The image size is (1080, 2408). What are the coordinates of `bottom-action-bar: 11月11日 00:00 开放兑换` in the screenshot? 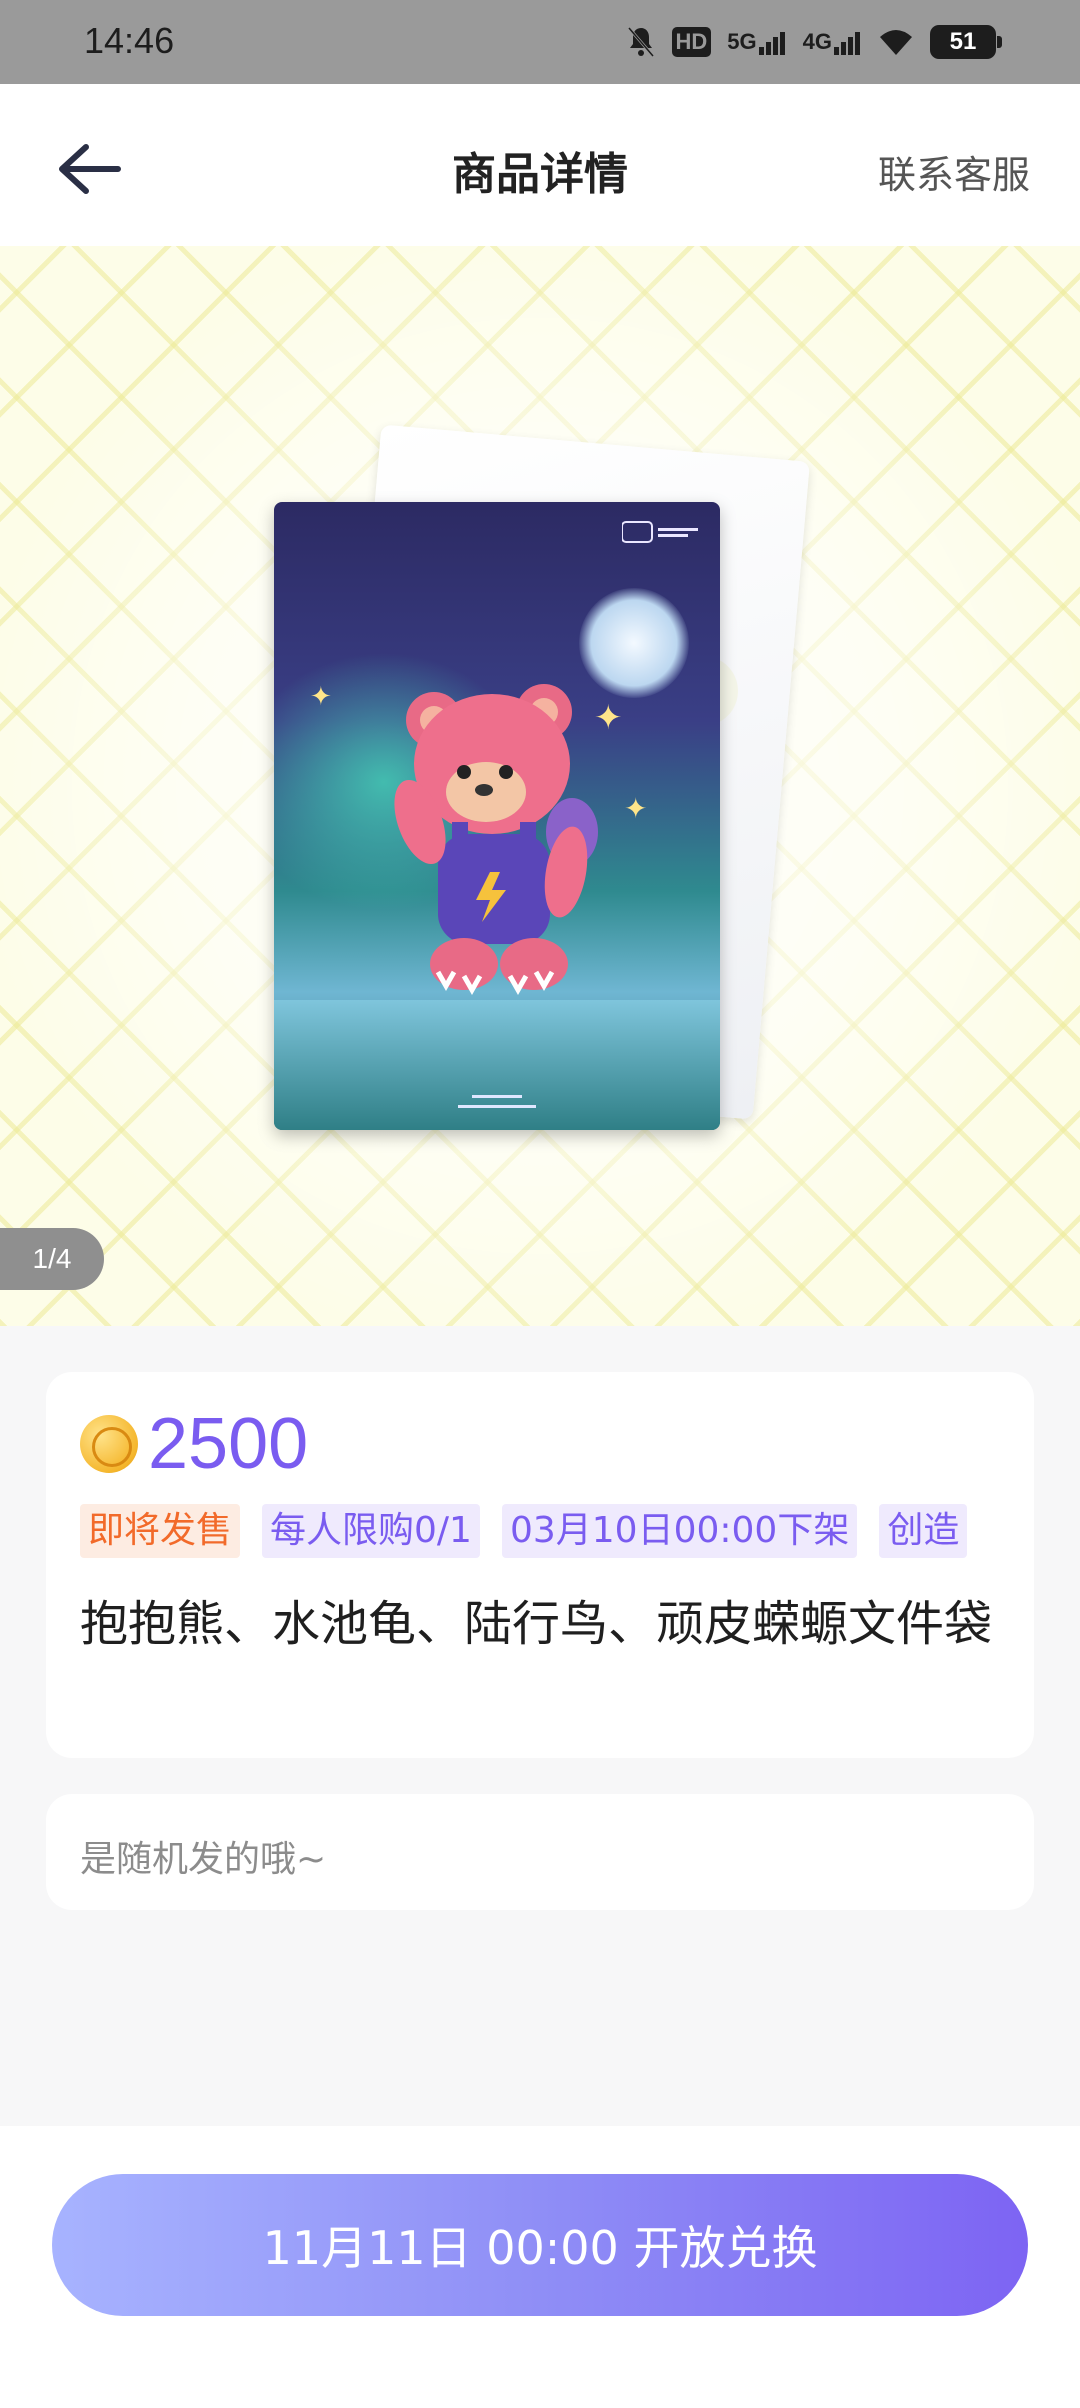 It's located at (540, 2267).